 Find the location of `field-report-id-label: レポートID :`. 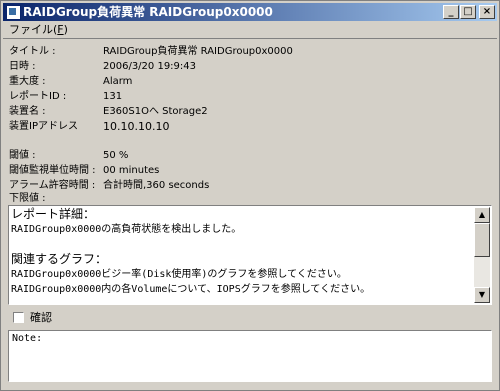

field-report-id-label: レポートID : is located at coordinates (38, 96).